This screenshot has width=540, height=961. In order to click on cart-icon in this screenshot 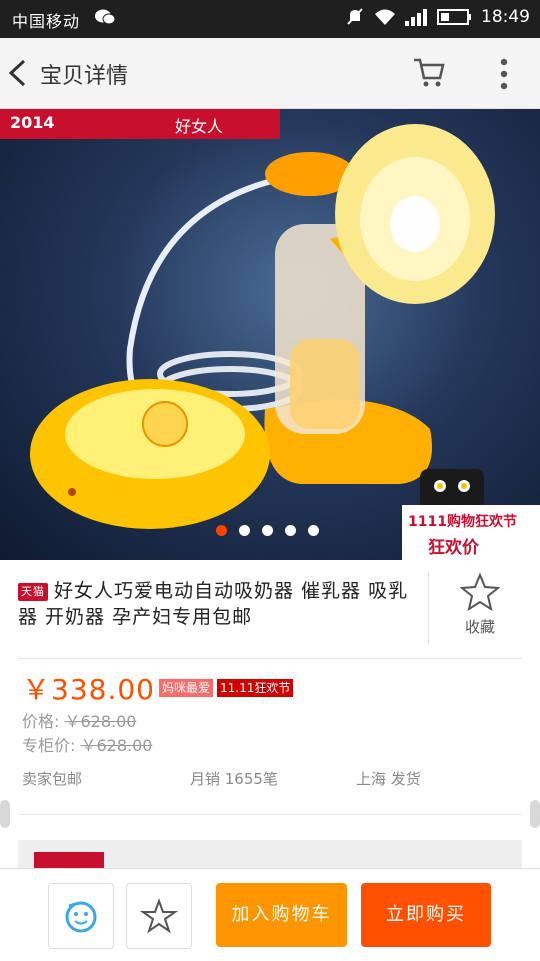, I will do `click(429, 73)`.